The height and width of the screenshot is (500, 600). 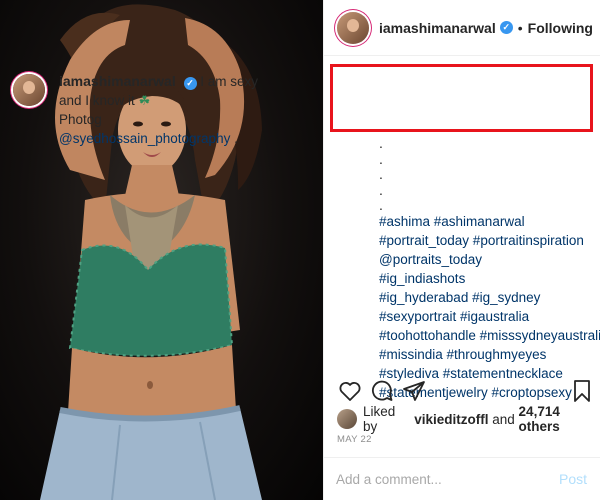 I want to click on bookmark-icon, so click(x=582, y=391).